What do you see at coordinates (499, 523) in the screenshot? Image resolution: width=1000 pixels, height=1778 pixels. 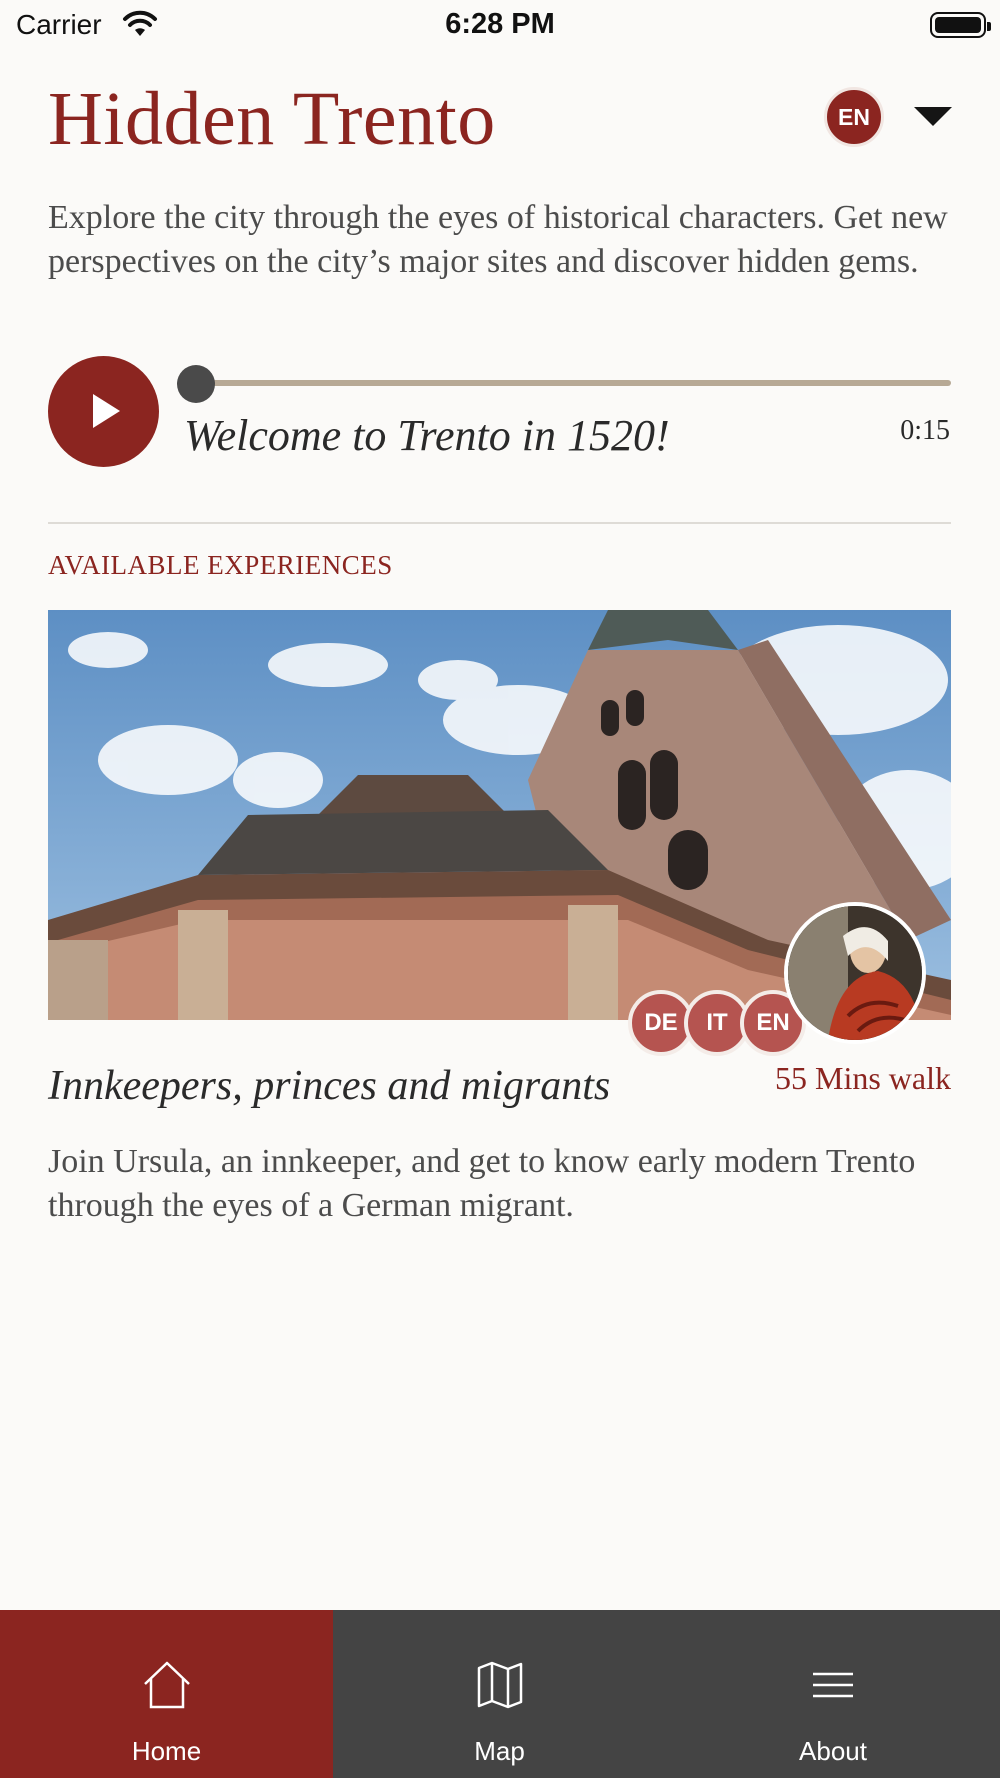 I see `divider` at bounding box center [499, 523].